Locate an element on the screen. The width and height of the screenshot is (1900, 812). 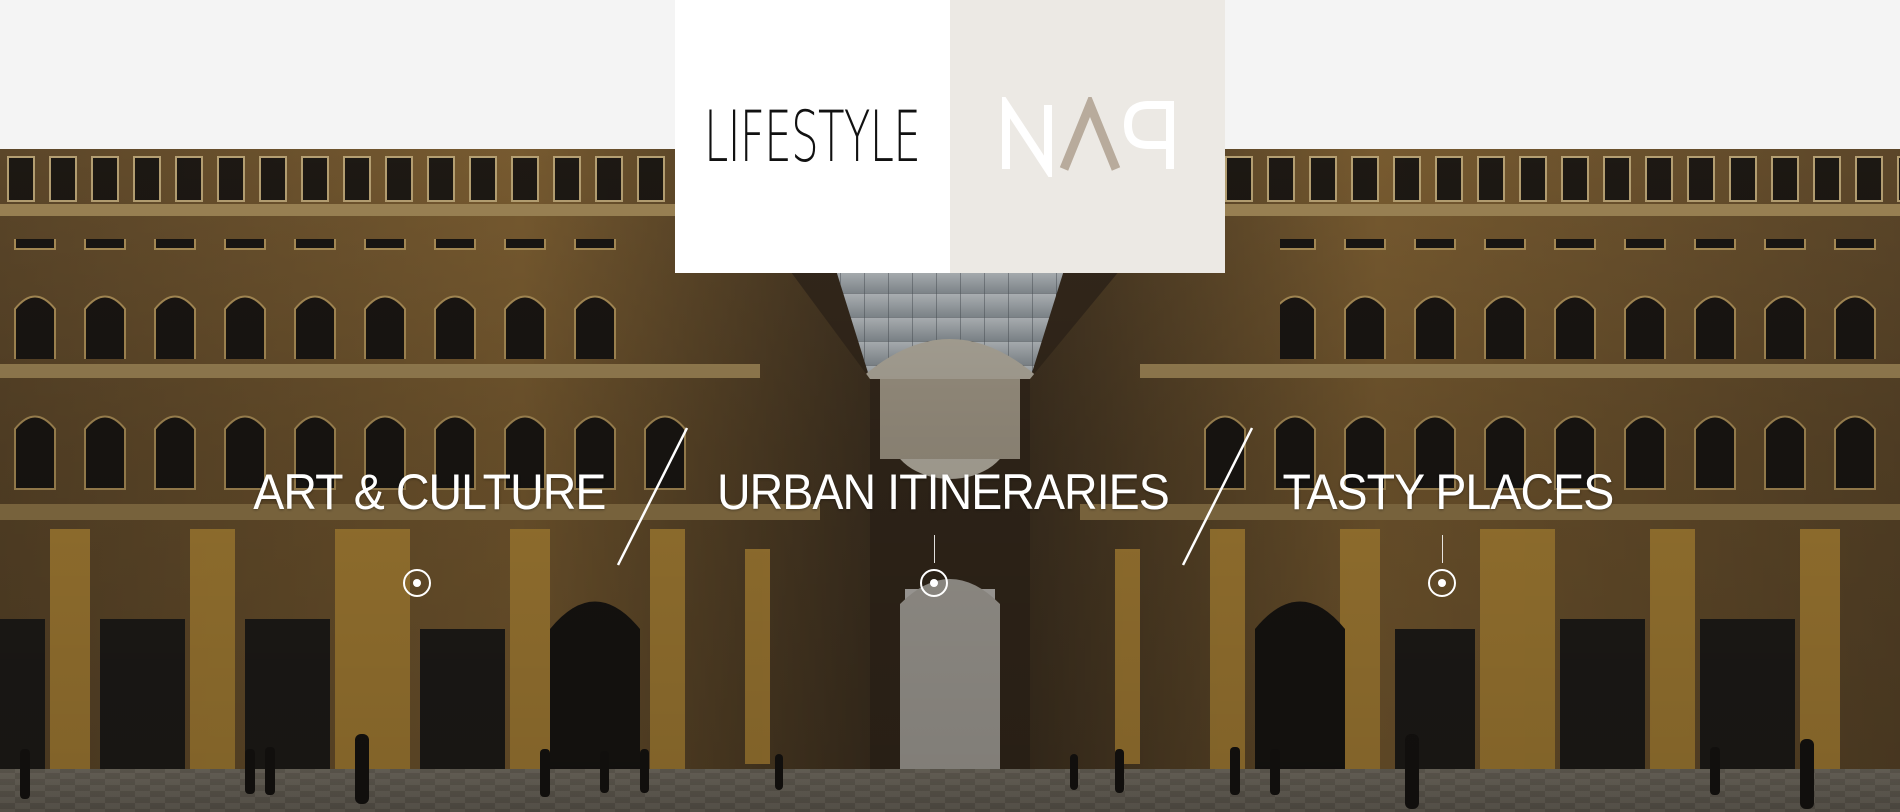
category-label: TASTY PLACES is located at coordinates (1448, 492).